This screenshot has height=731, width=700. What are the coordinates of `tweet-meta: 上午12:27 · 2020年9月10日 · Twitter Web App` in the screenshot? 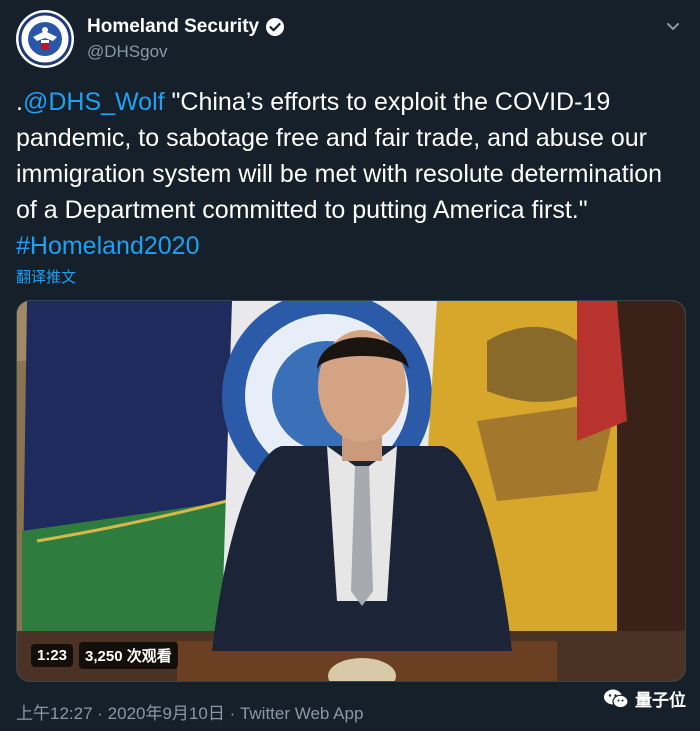 It's located at (189, 711).